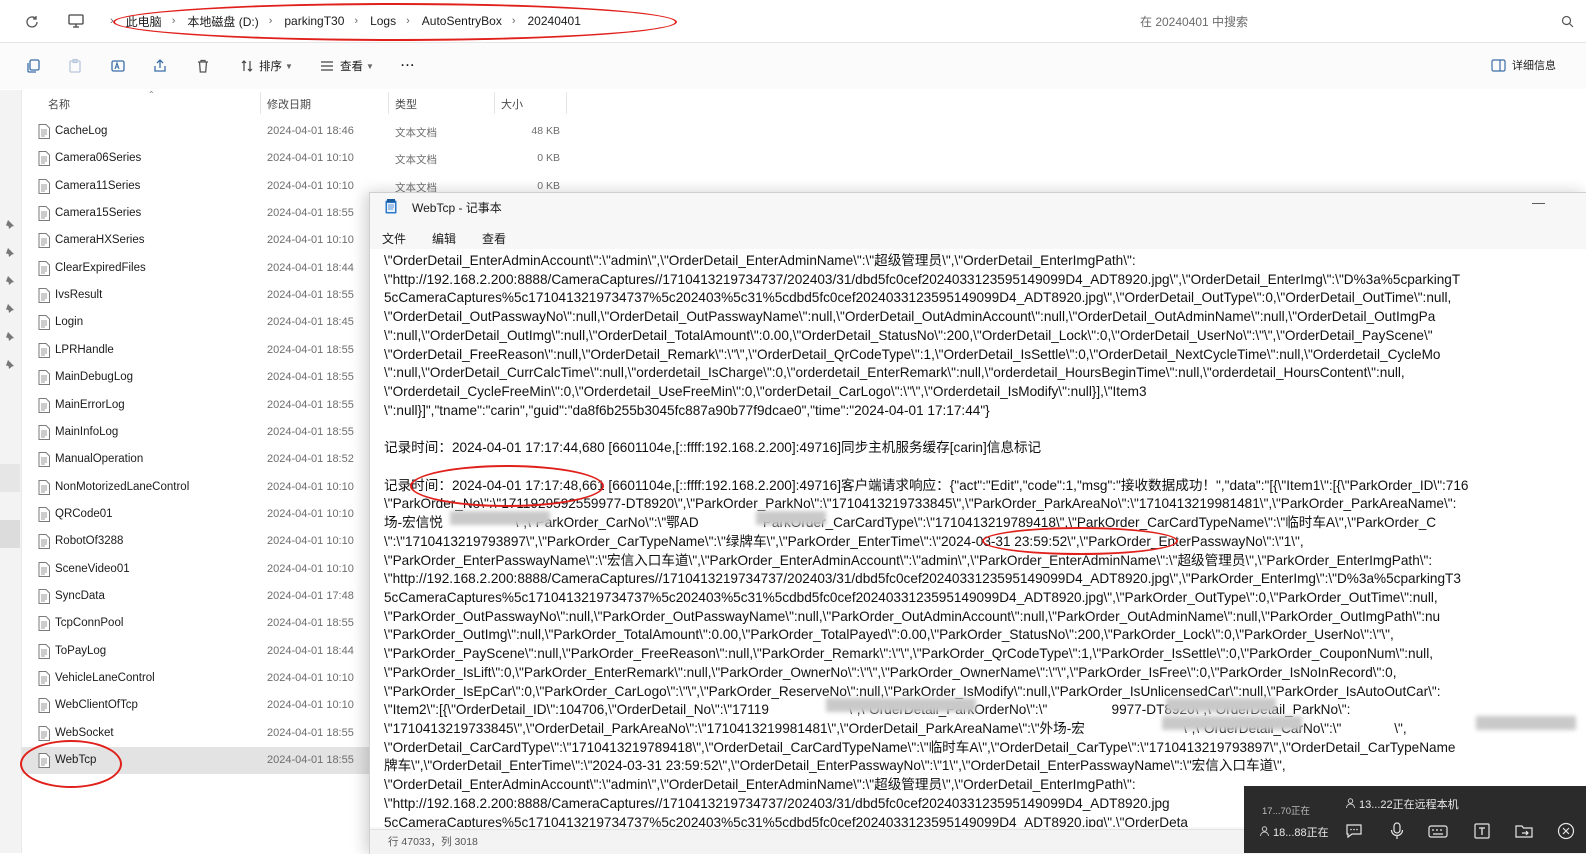 The image size is (1586, 854). I want to click on column-header-date: 修改日期, so click(289, 103).